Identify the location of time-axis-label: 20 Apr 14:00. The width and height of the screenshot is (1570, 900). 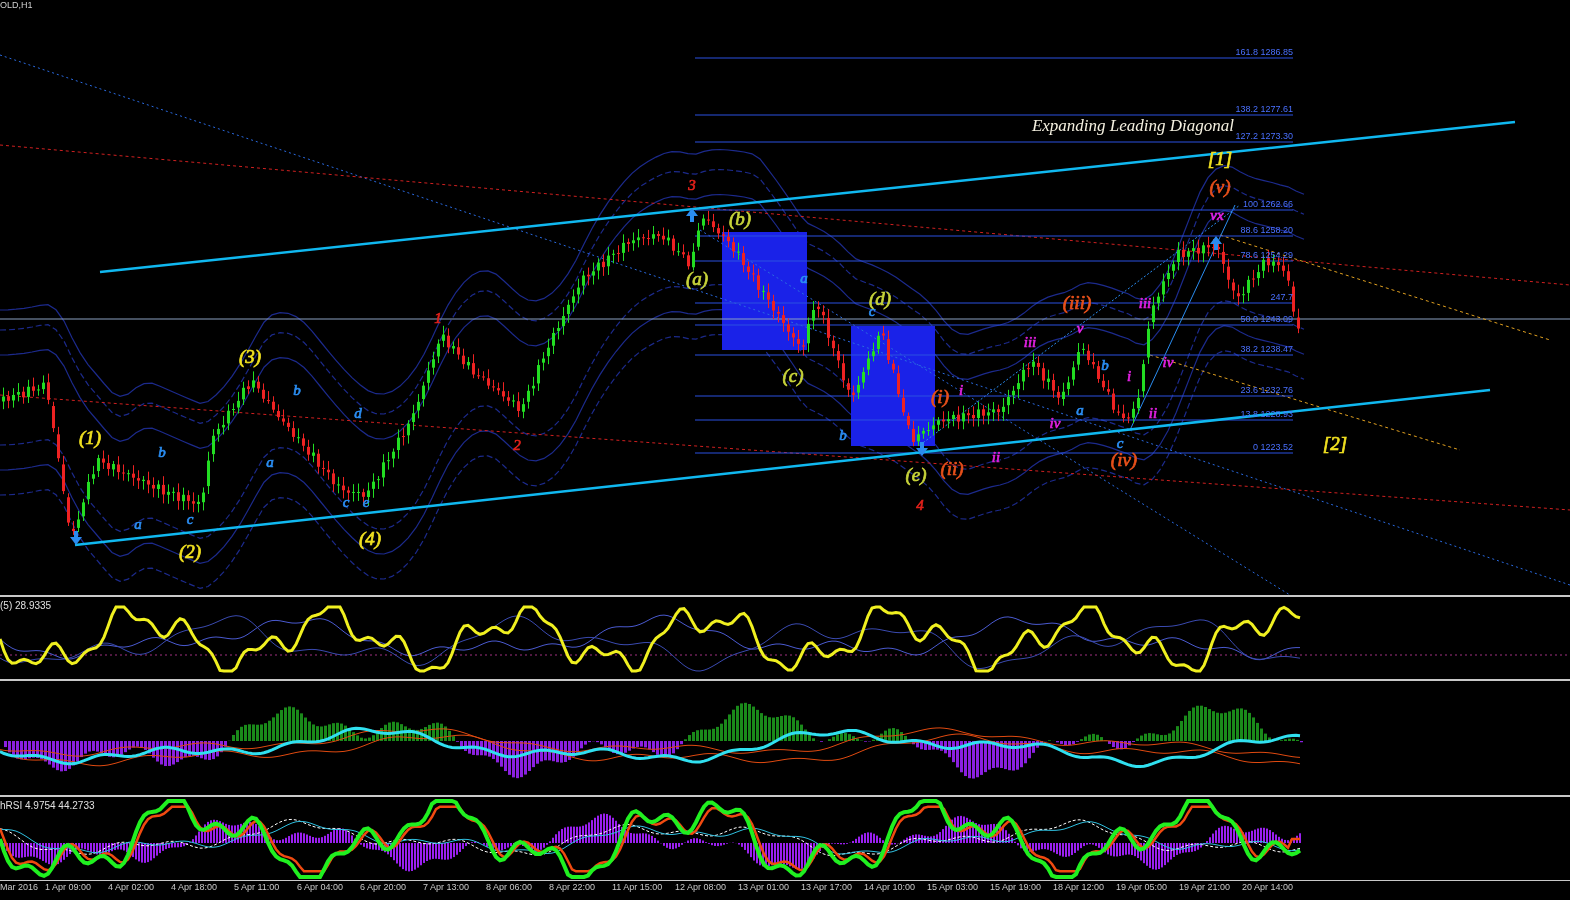
(1268, 887).